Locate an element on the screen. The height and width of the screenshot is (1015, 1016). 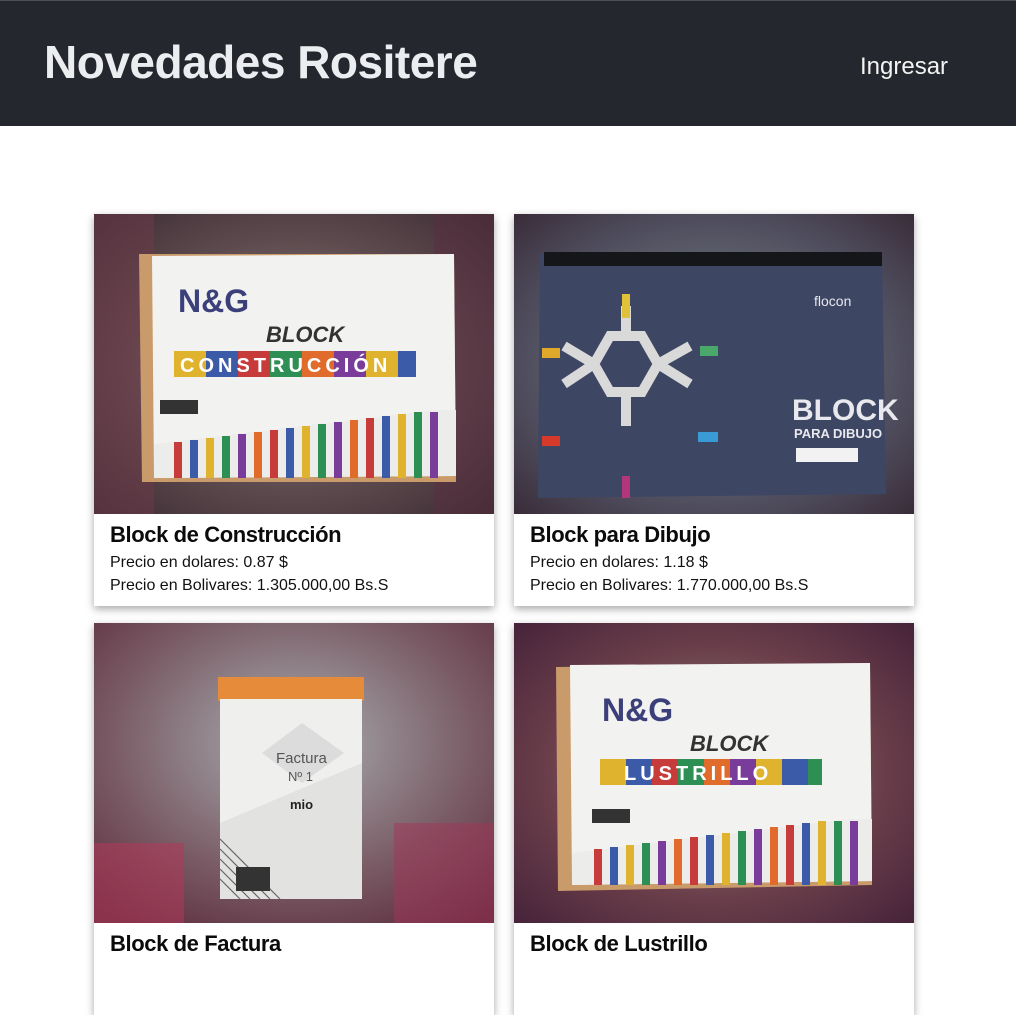
login-link: Ingresar is located at coordinates (904, 67).